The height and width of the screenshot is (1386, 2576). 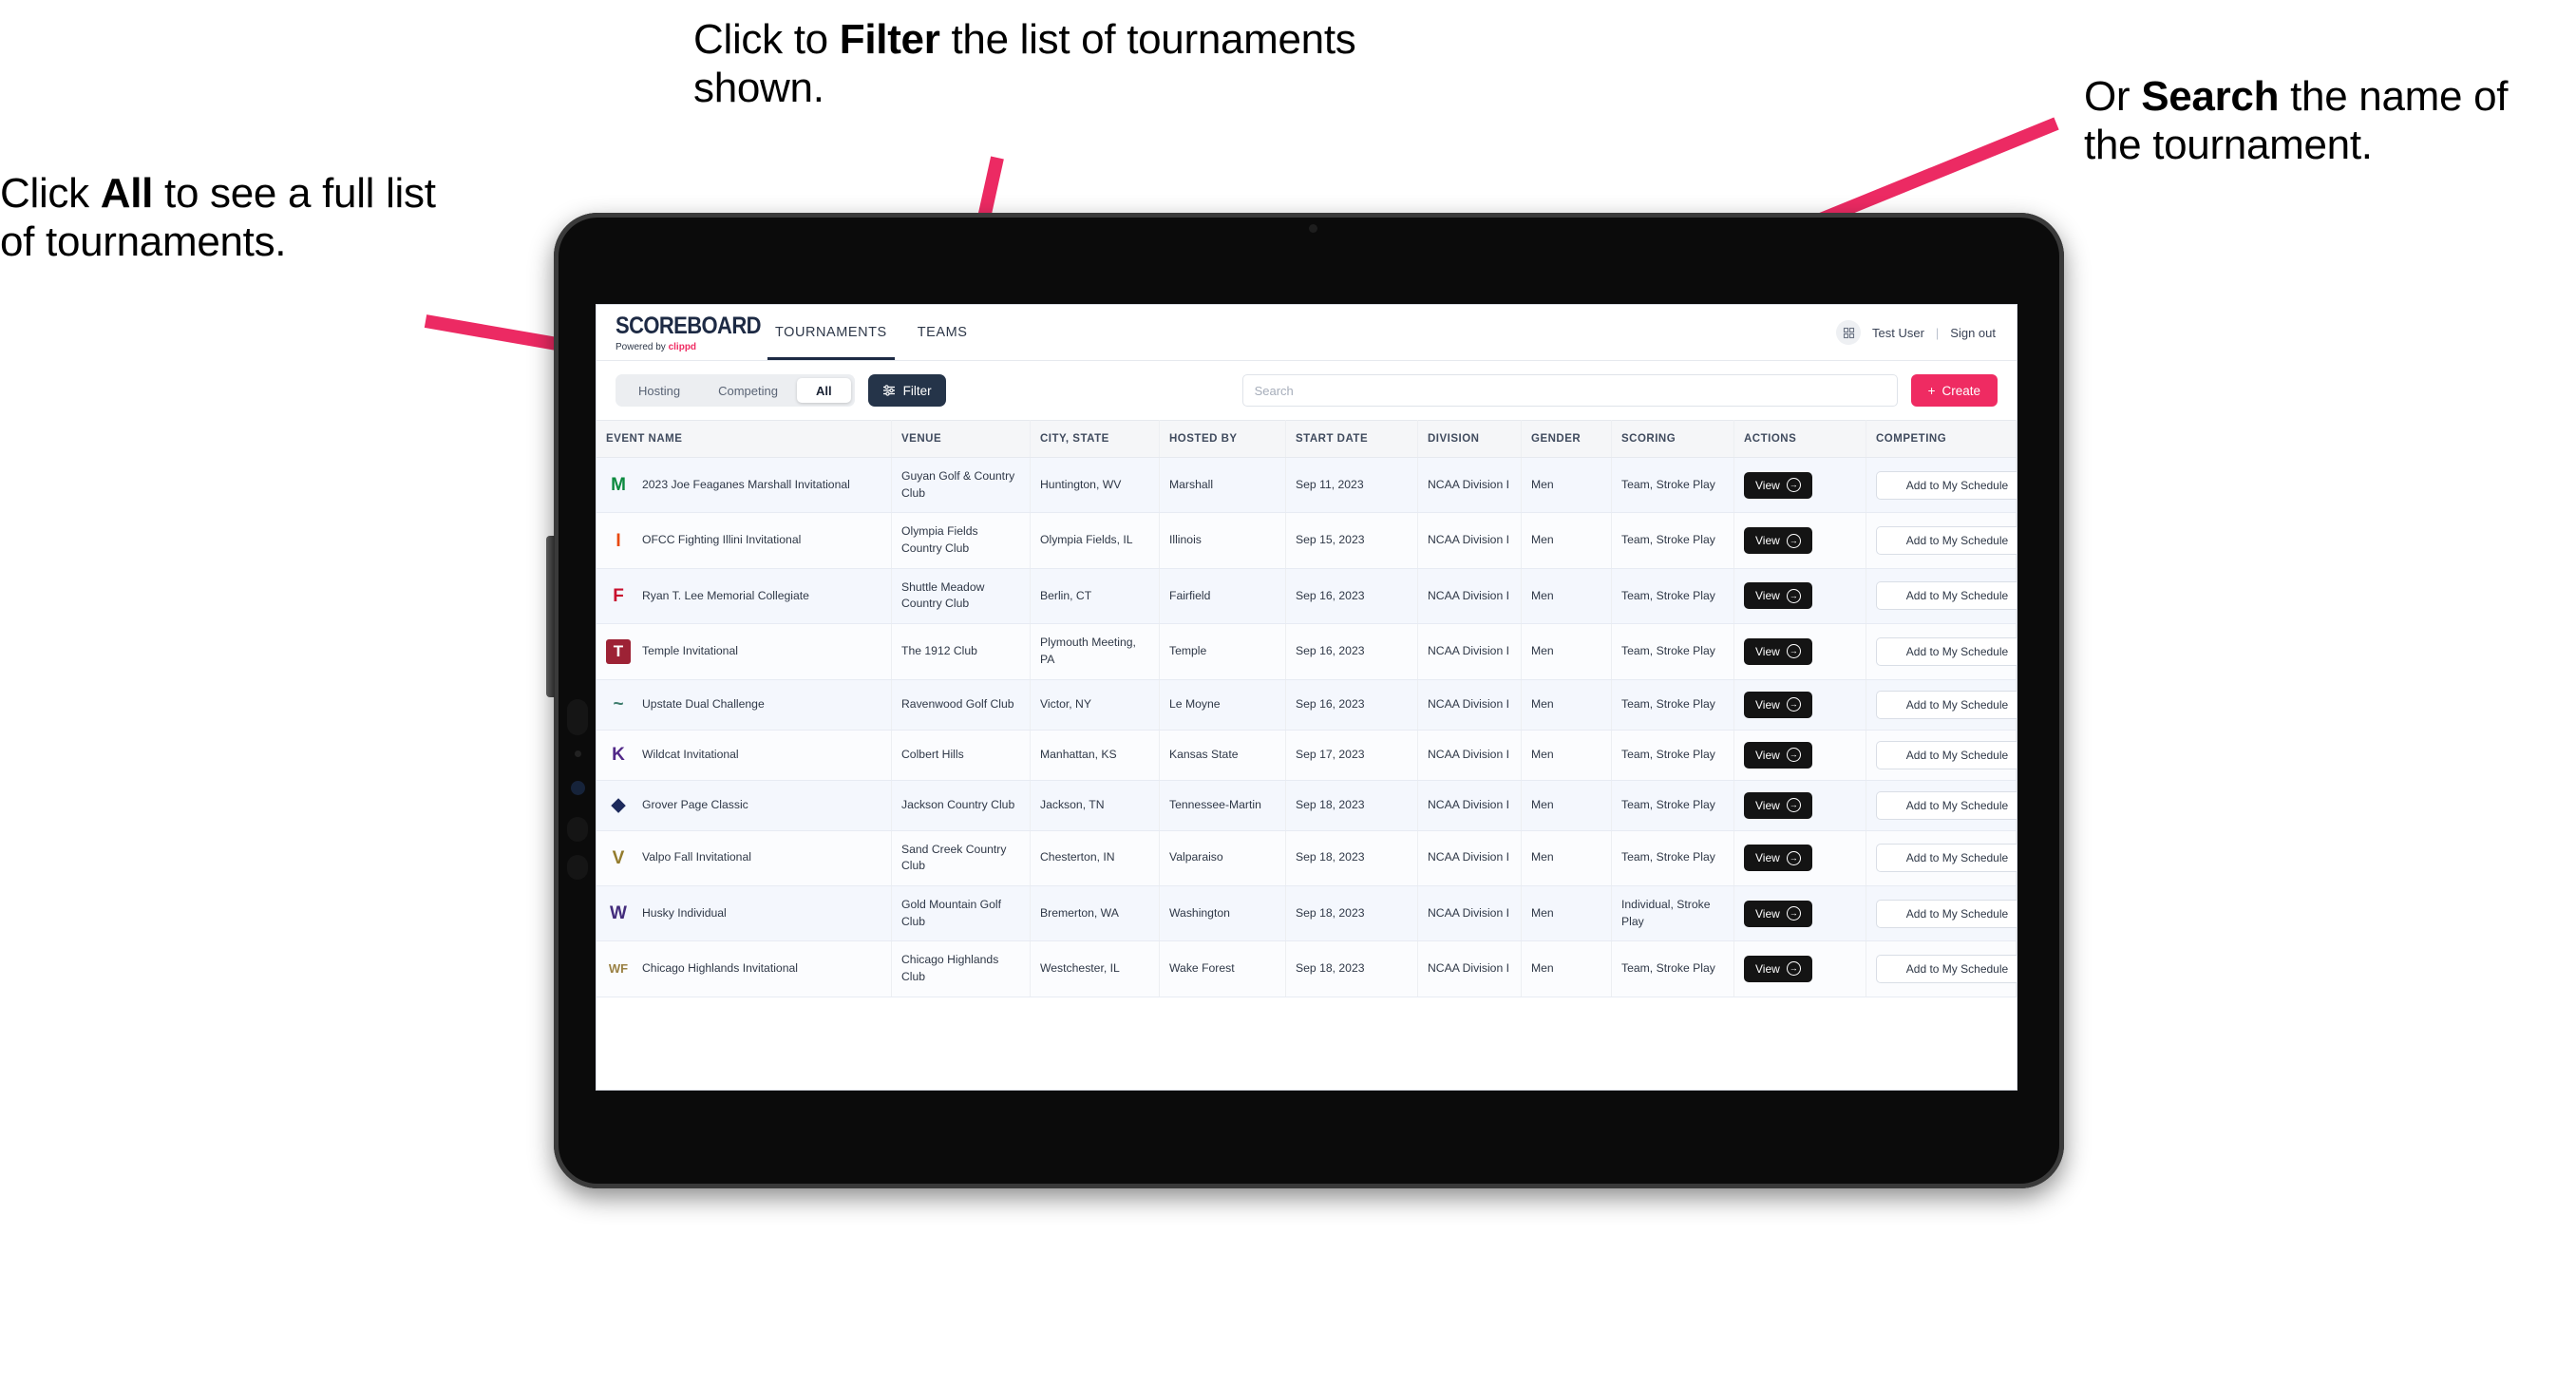 I want to click on cell-hosted-by: Temple, so click(x=1222, y=651).